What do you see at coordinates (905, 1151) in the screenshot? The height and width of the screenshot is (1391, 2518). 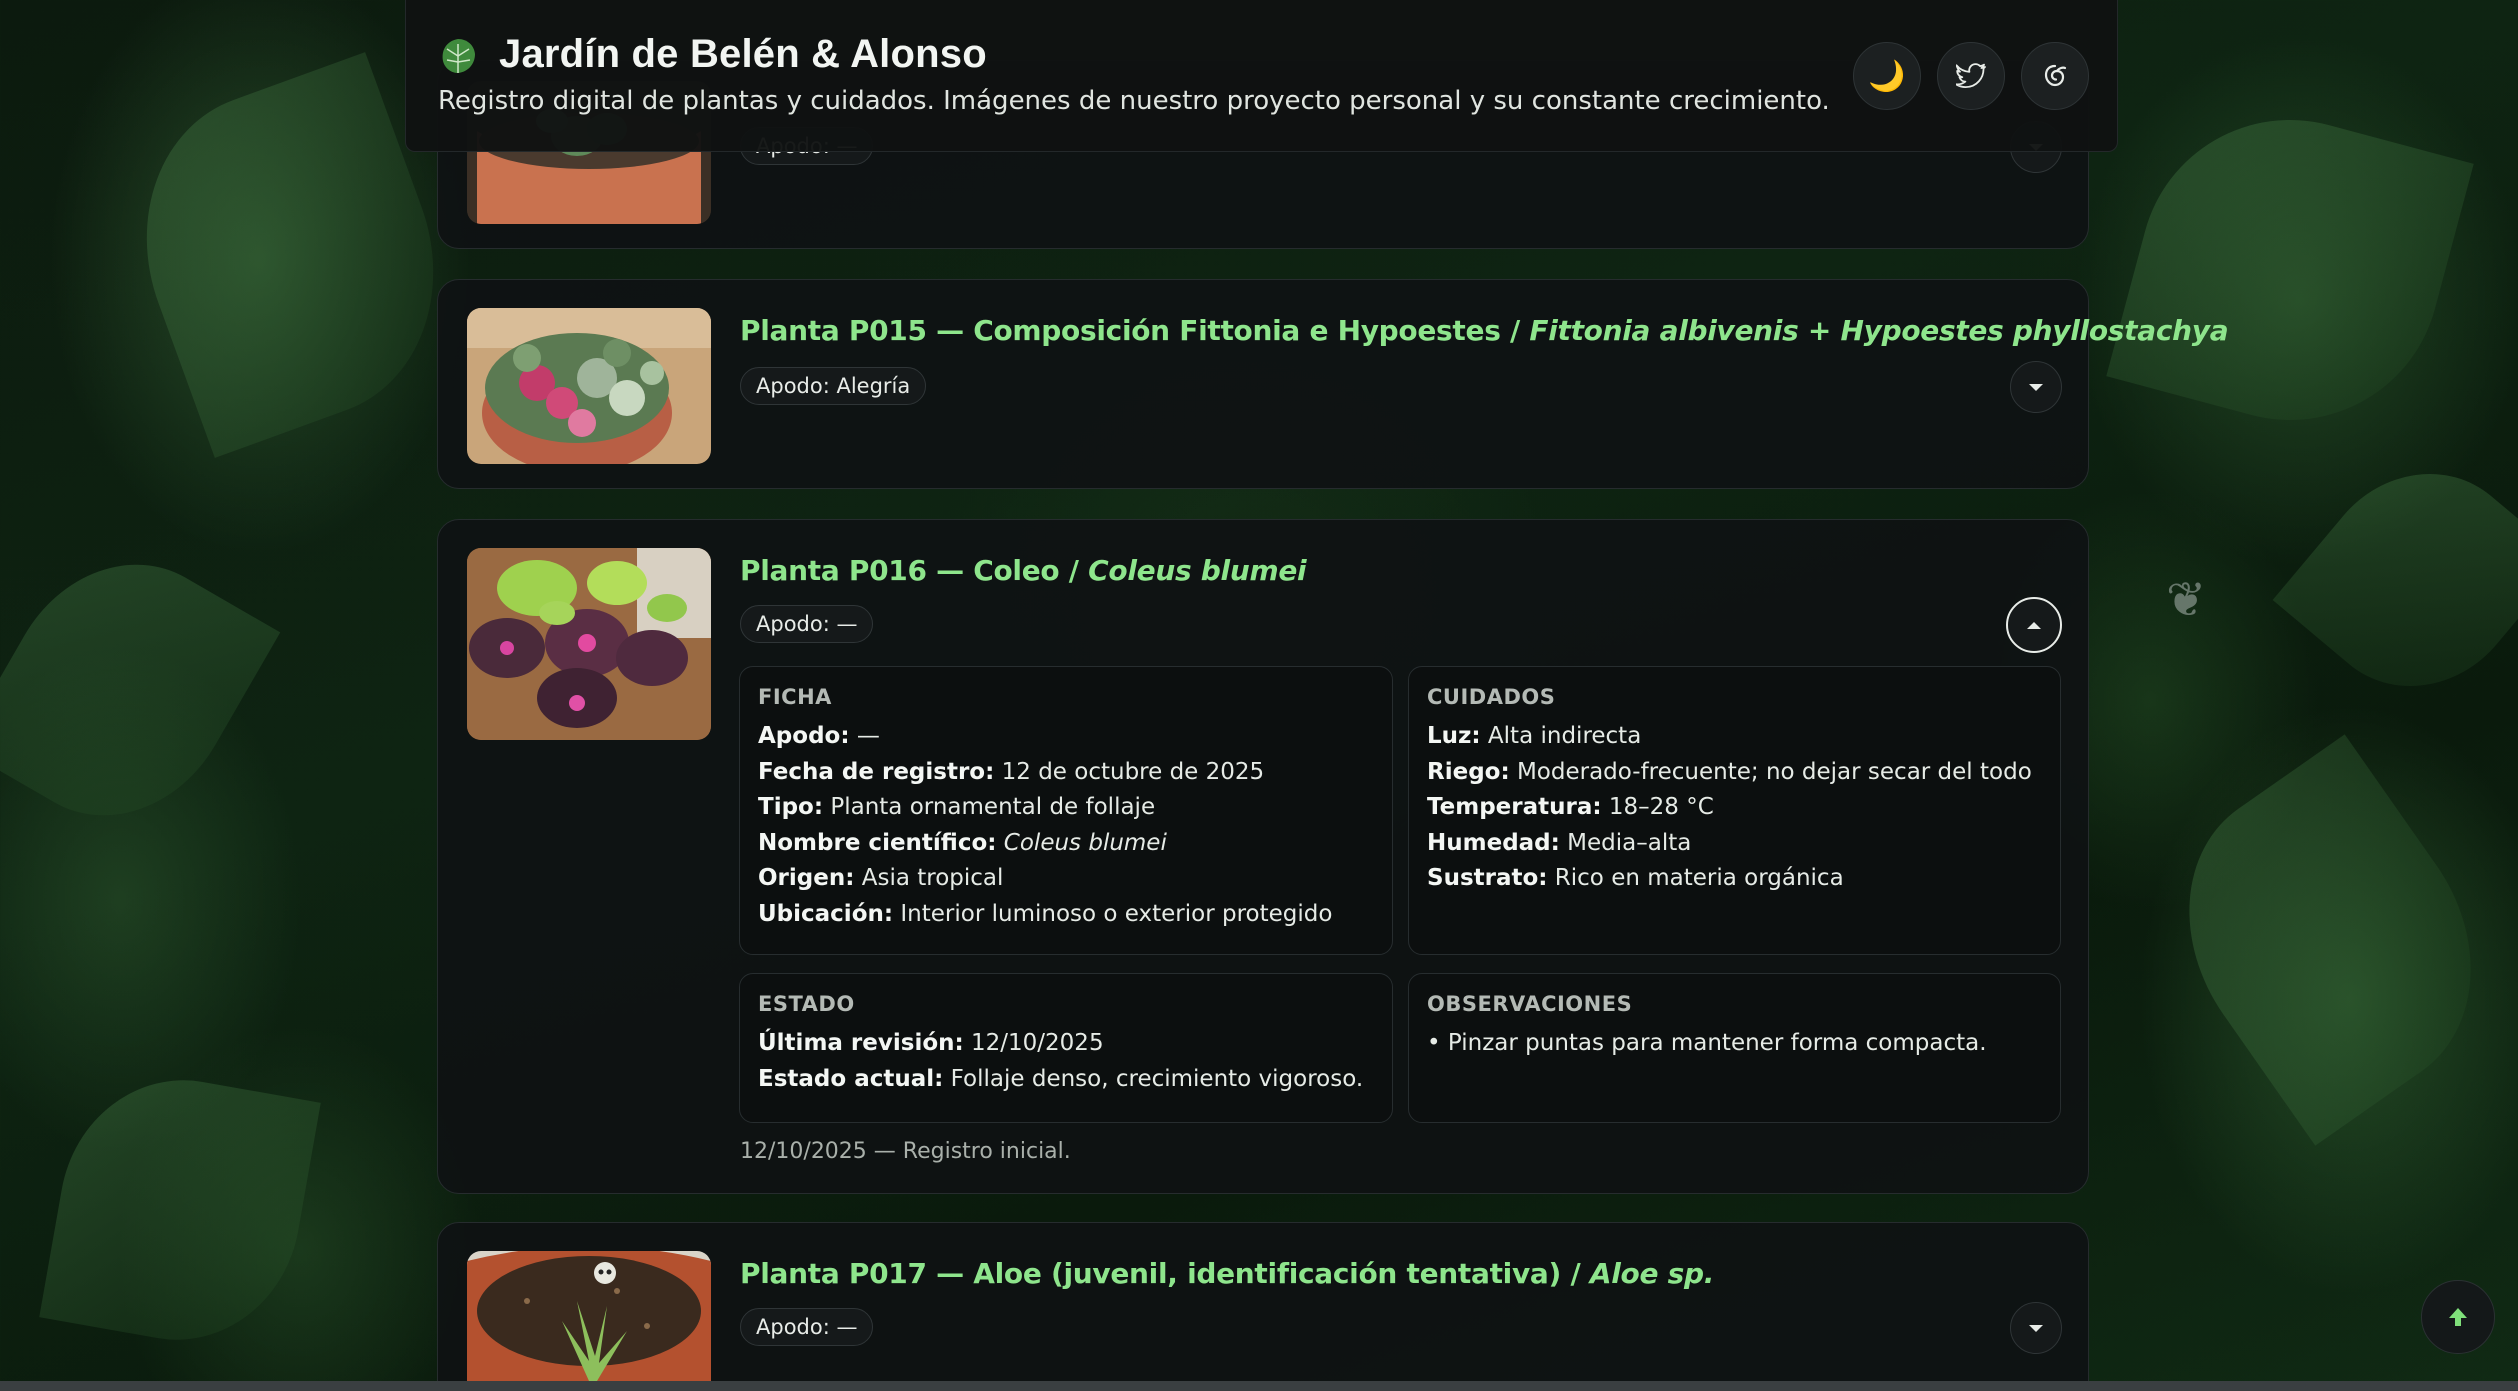 I see `history-log: 12/10/2025 — Registro inicial.` at bounding box center [905, 1151].